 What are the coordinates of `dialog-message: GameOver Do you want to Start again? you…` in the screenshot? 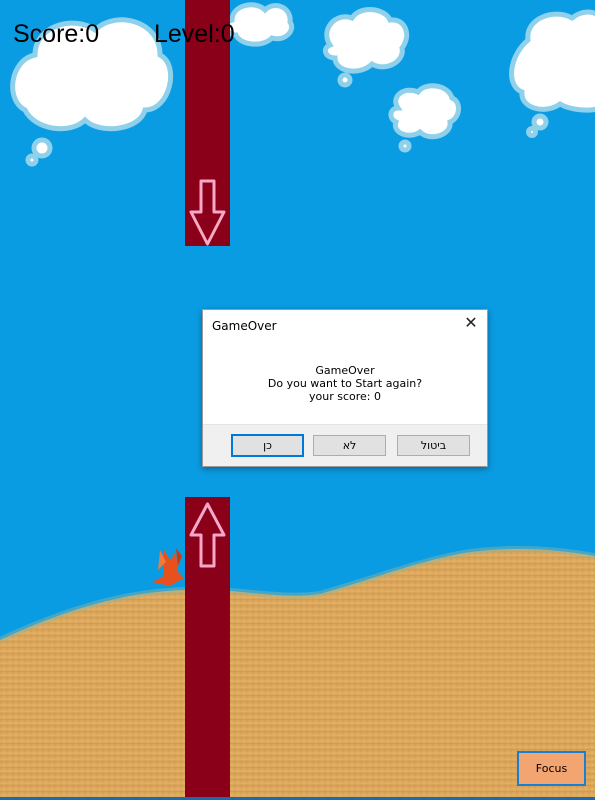 It's located at (345, 383).